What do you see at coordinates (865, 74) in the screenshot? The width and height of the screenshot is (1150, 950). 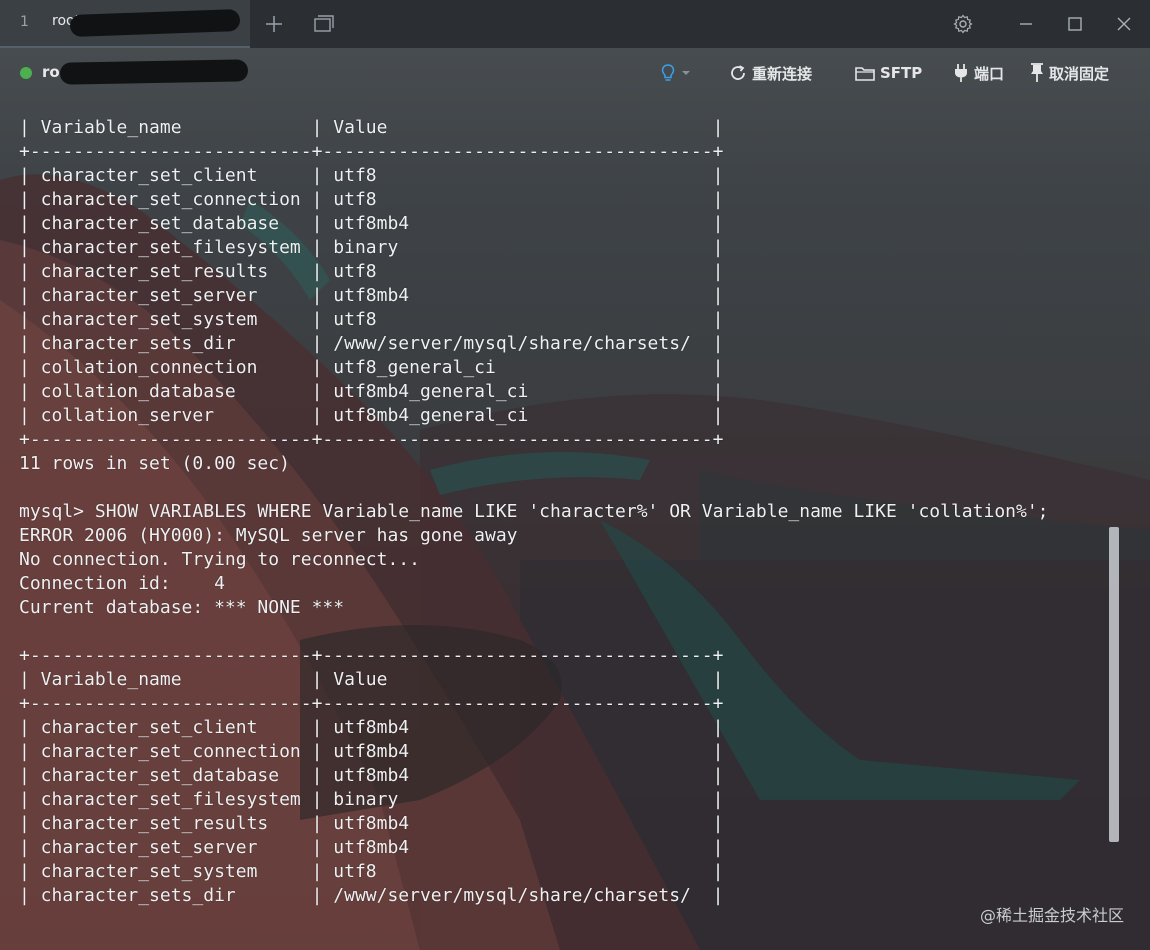 I see `folder-icon` at bounding box center [865, 74].